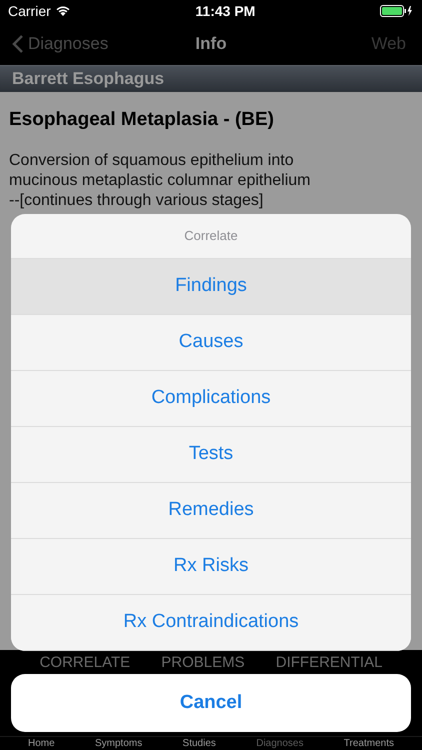 Image resolution: width=422 pixels, height=750 pixels. What do you see at coordinates (152, 160) in the screenshot?
I see `article-text: Conversion of squamous epithelium into` at bounding box center [152, 160].